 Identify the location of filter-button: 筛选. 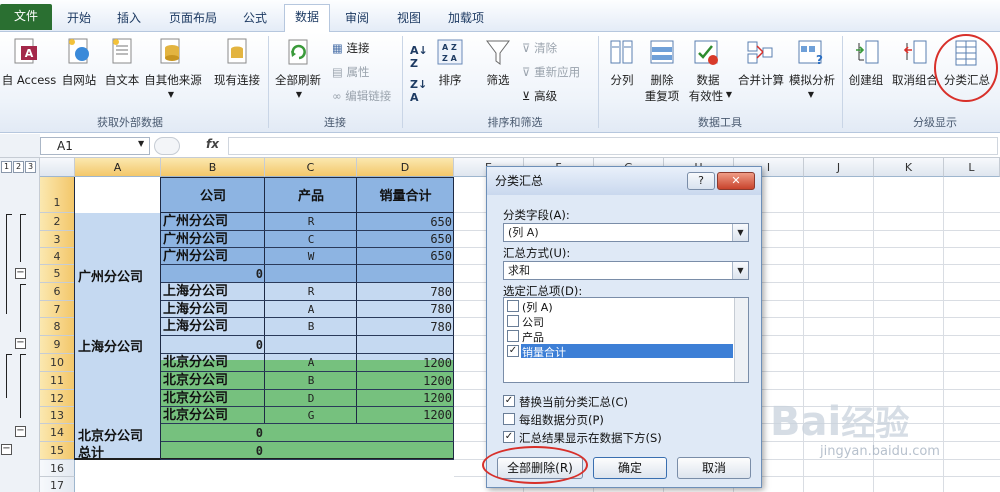
(498, 80).